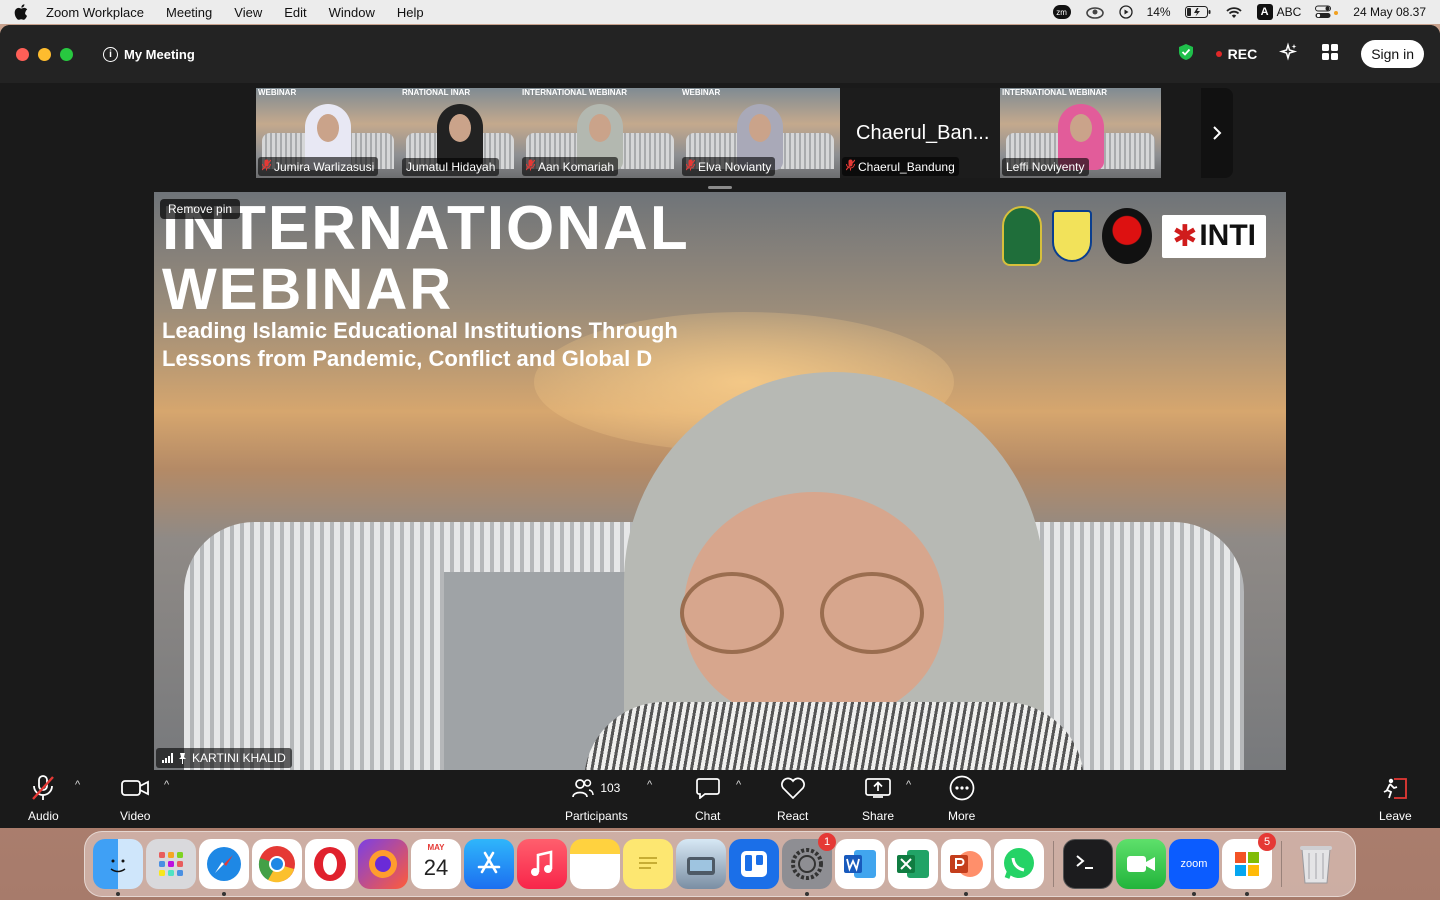  I want to click on excel-icon, so click(913, 864).